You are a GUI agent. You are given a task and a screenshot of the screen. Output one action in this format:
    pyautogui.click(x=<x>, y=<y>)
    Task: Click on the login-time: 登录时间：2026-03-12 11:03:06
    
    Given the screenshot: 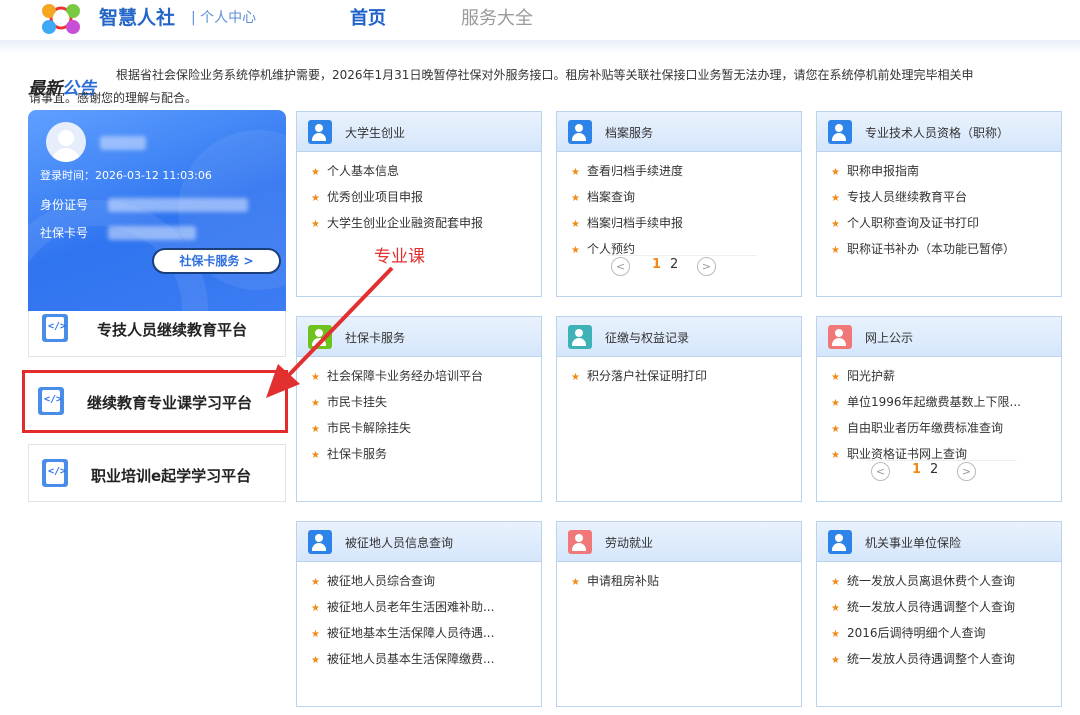 What is the action you would take?
    pyautogui.click(x=126, y=175)
    